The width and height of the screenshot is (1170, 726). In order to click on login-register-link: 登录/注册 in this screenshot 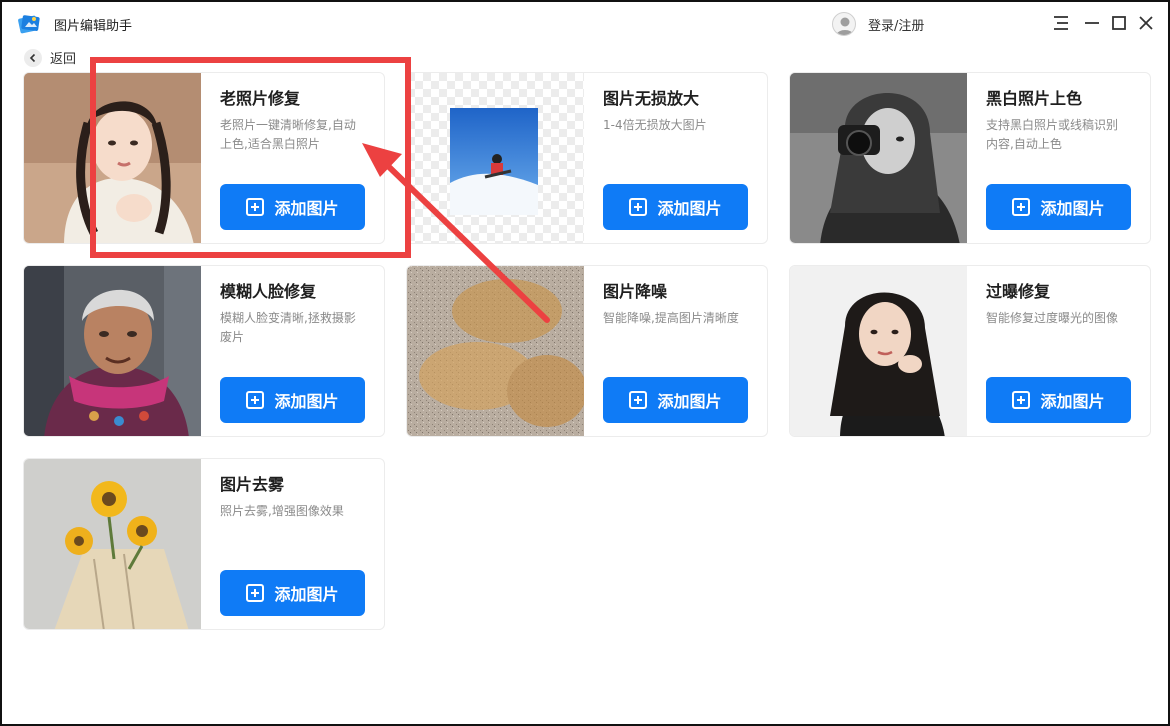, I will do `click(896, 24)`.